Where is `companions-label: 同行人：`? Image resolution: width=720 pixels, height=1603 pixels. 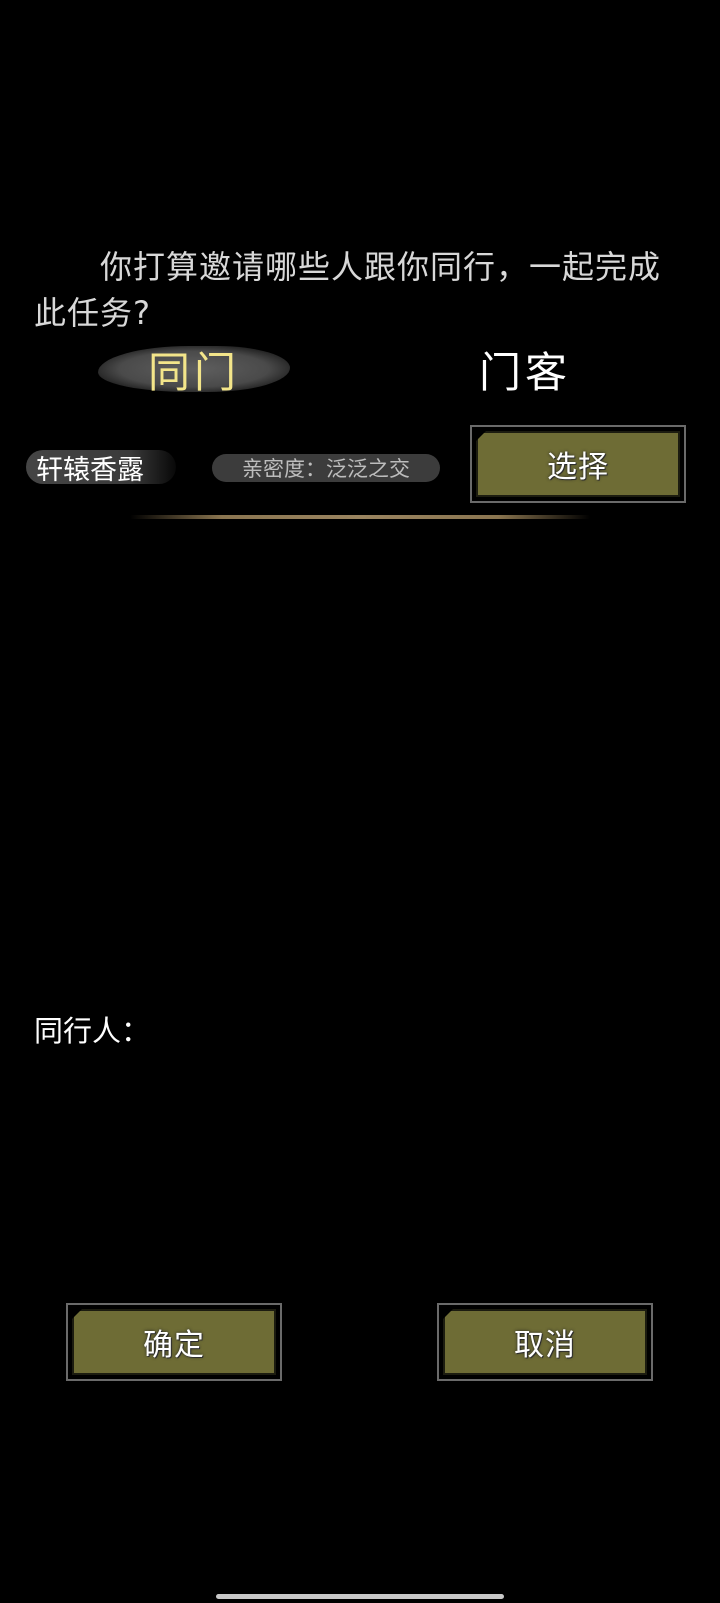
companions-label: 同行人： is located at coordinates (92, 1031).